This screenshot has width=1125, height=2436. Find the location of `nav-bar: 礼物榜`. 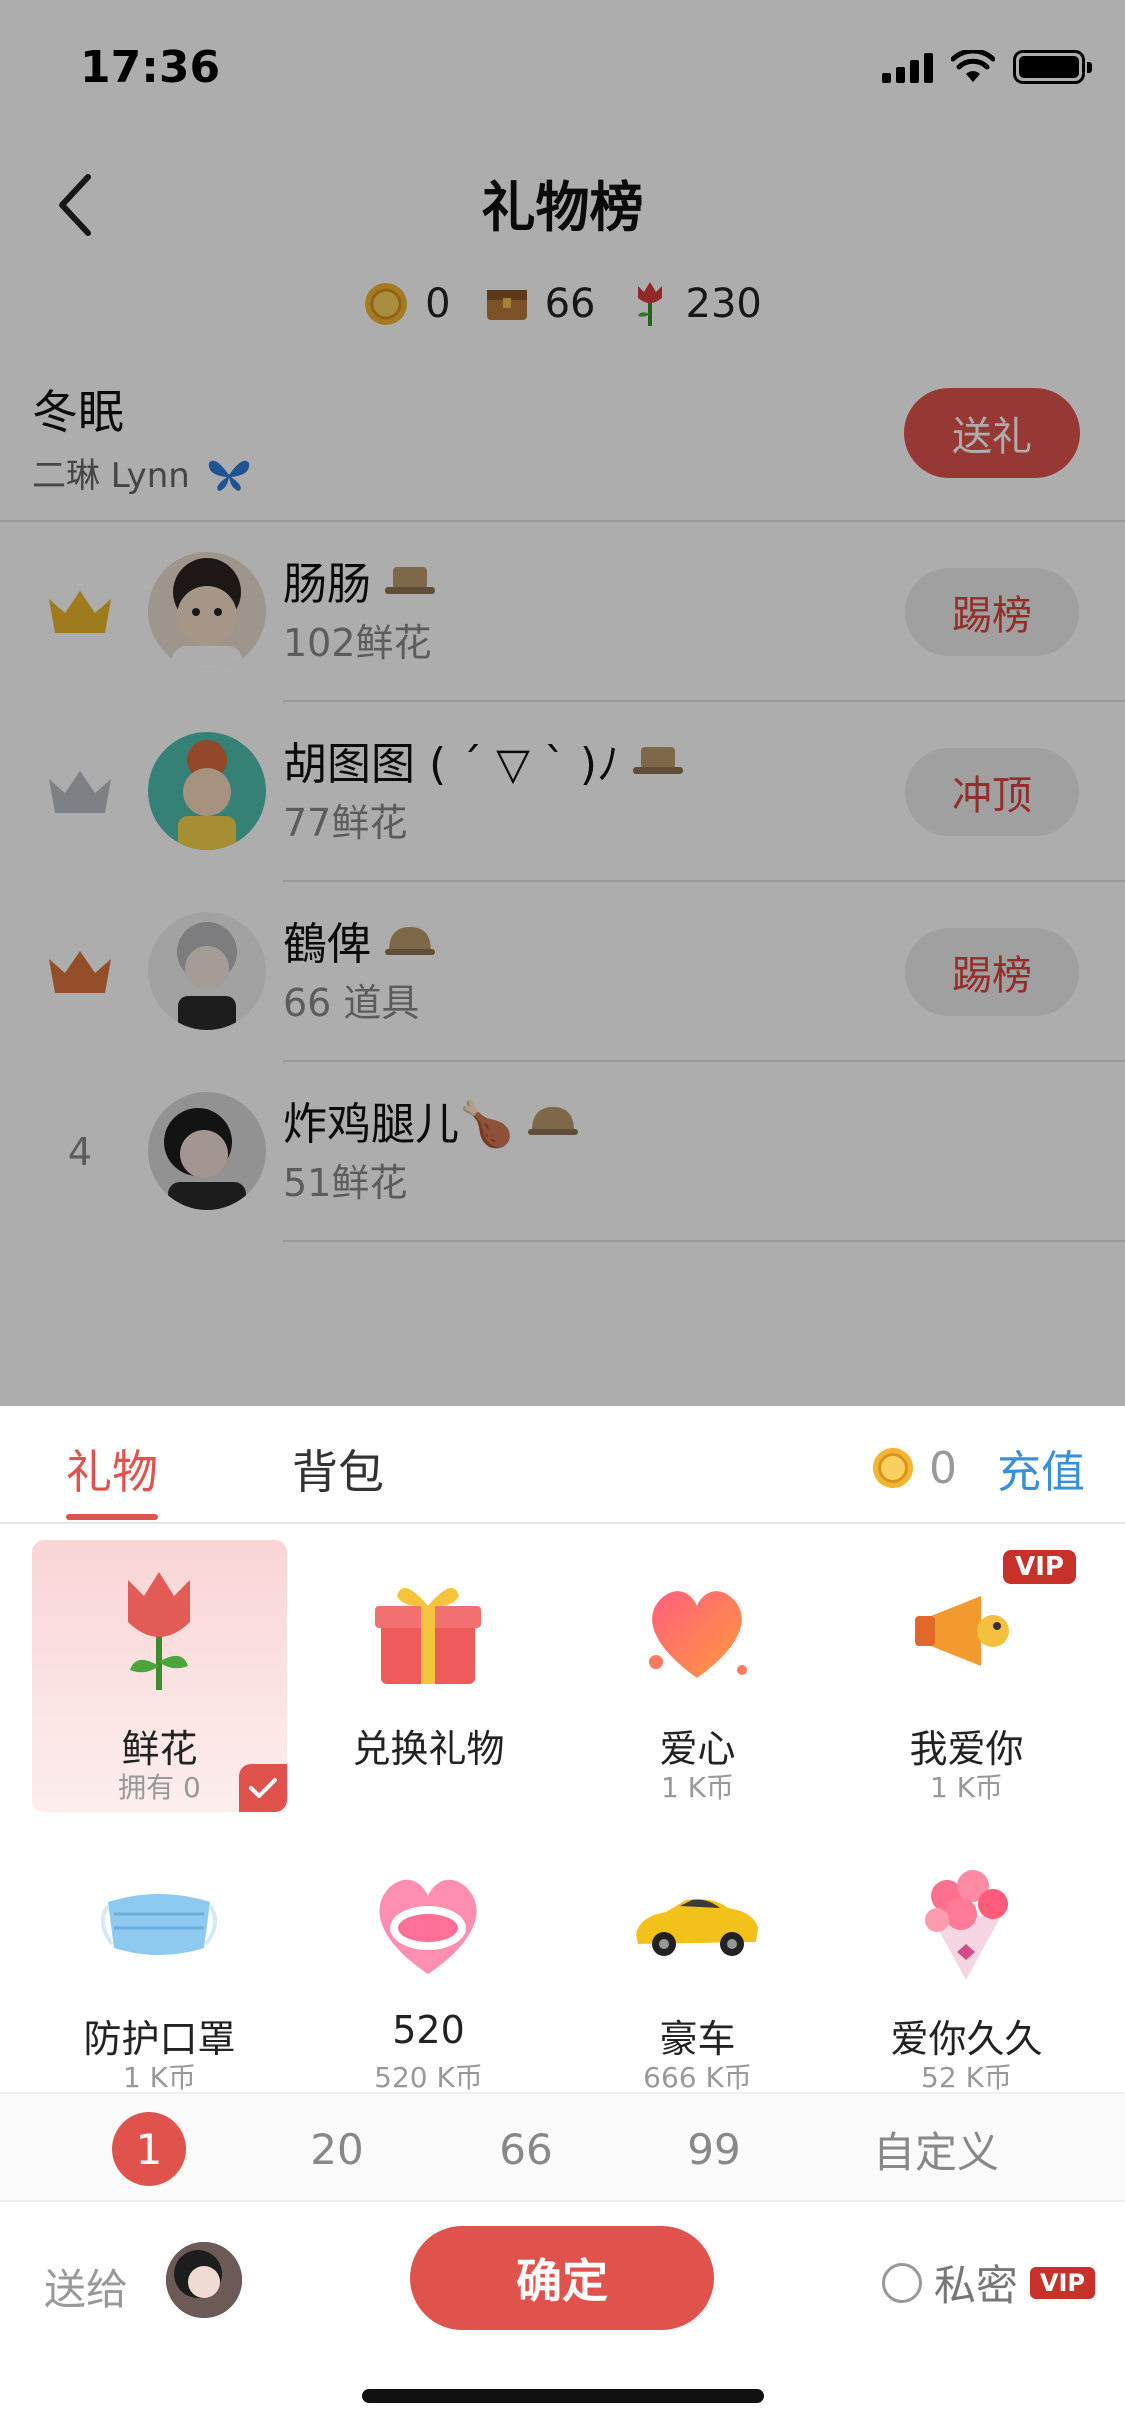

nav-bar: 礼物榜 is located at coordinates (562, 200).